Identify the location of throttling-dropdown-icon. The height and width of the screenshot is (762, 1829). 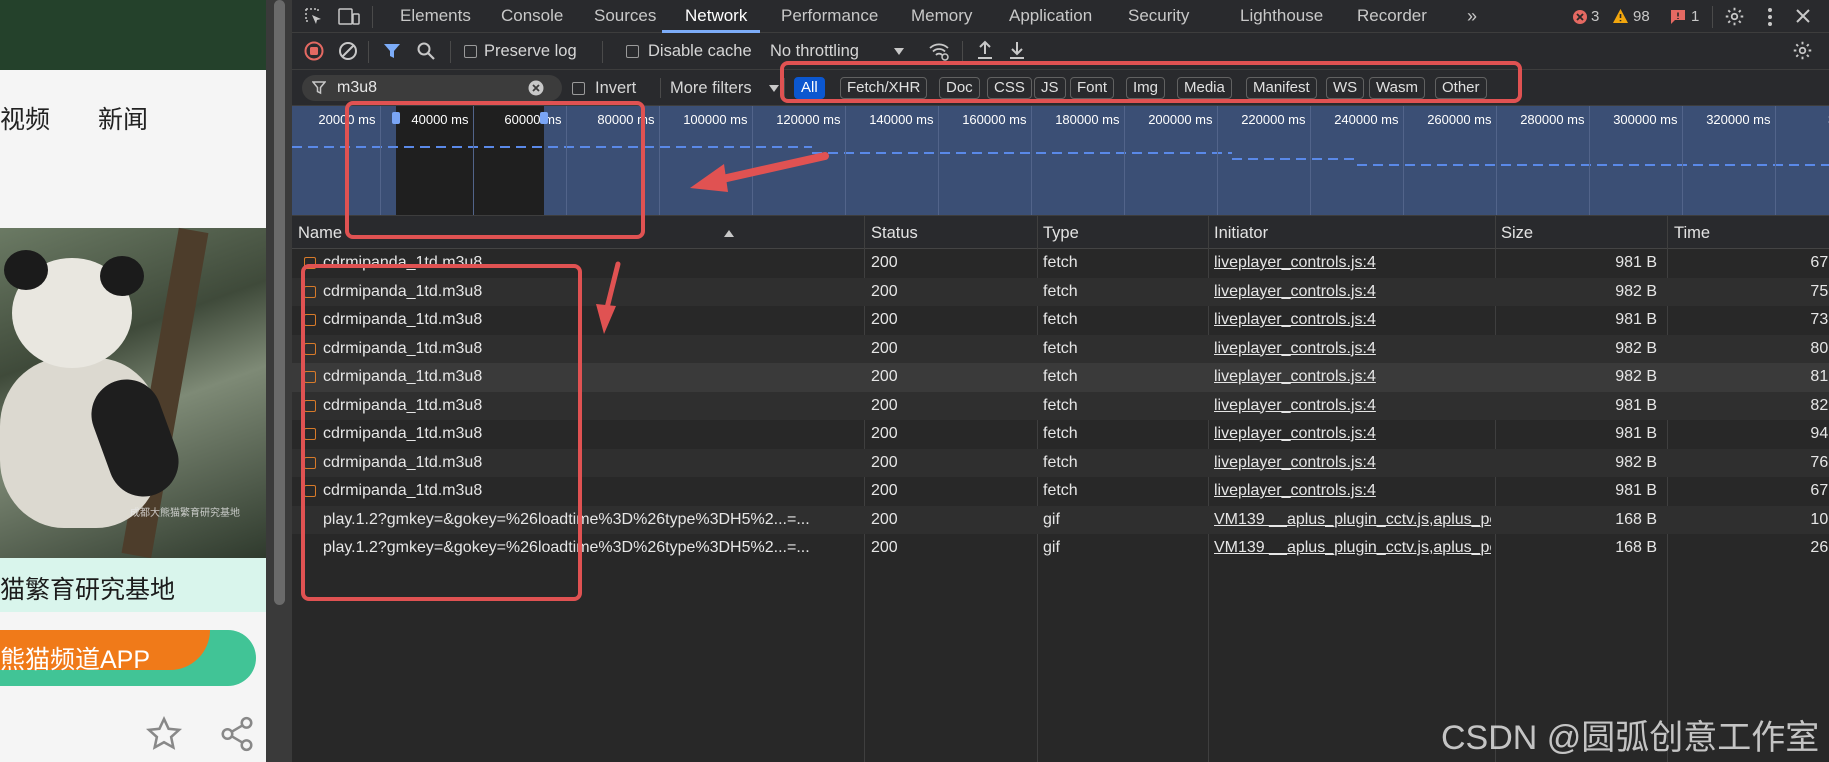
(899, 51).